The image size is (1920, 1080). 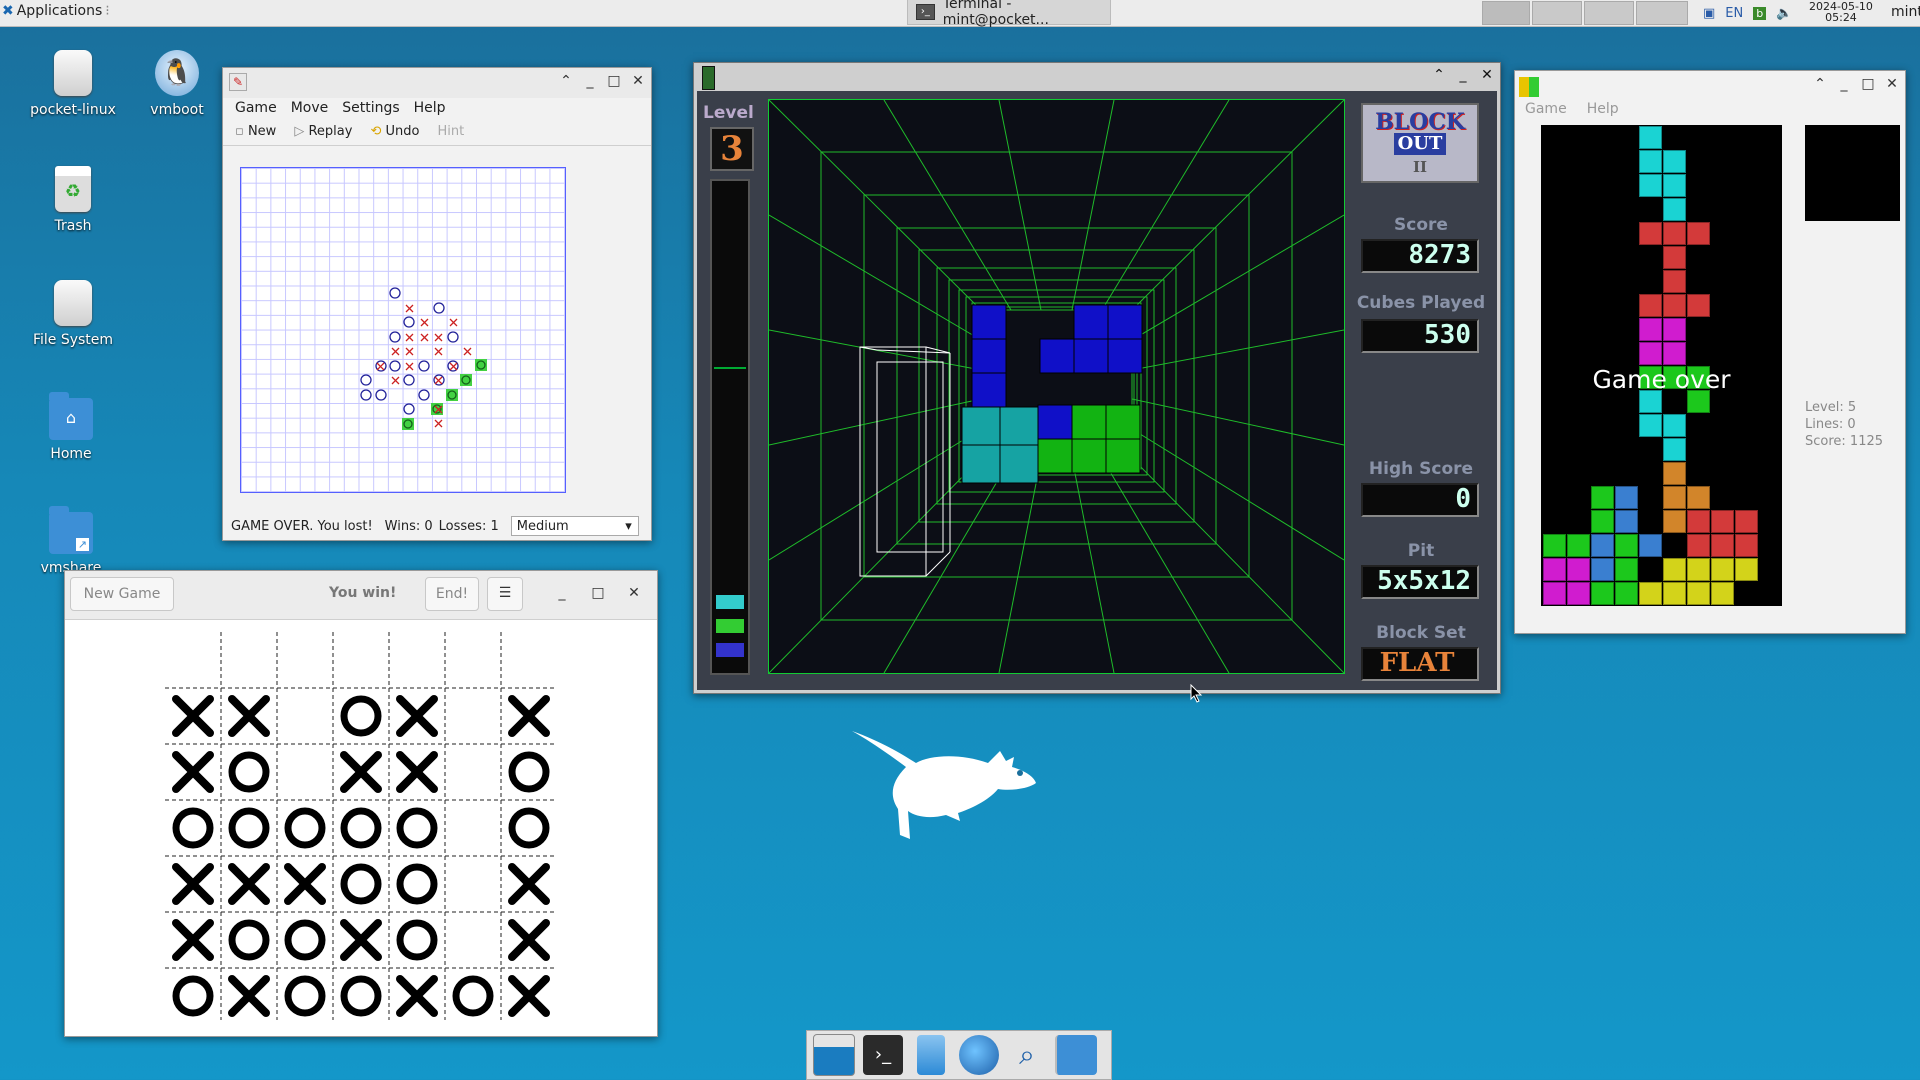 I want to click on menu-handle-icon: ⁝, so click(x=107, y=11).